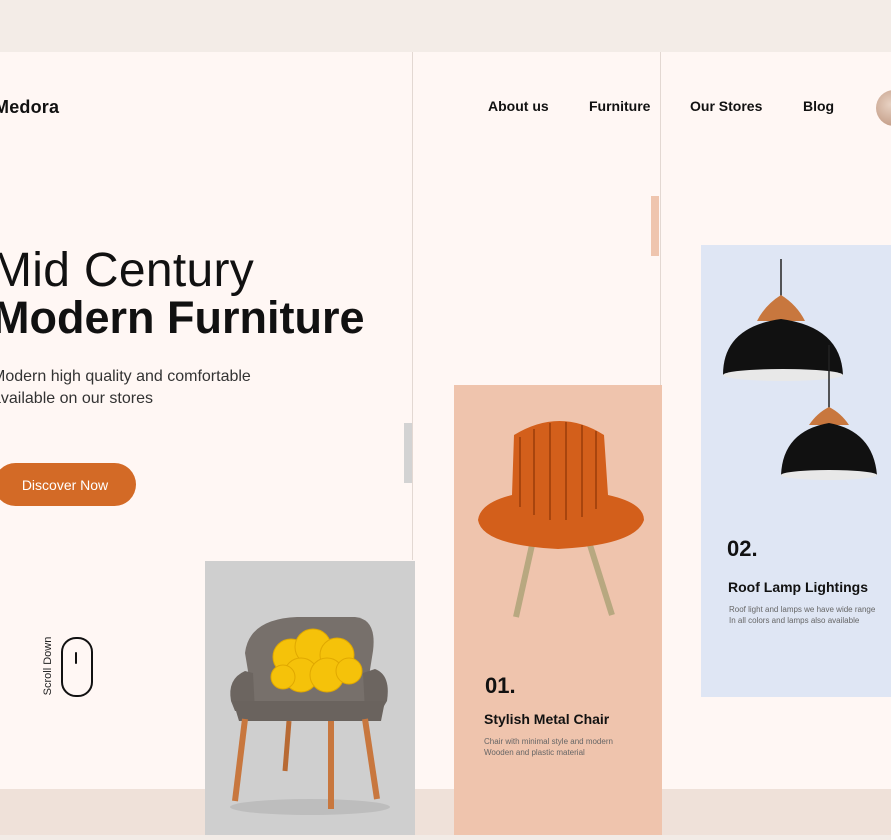  I want to click on nav-item-furniture: Furniture, so click(619, 106).